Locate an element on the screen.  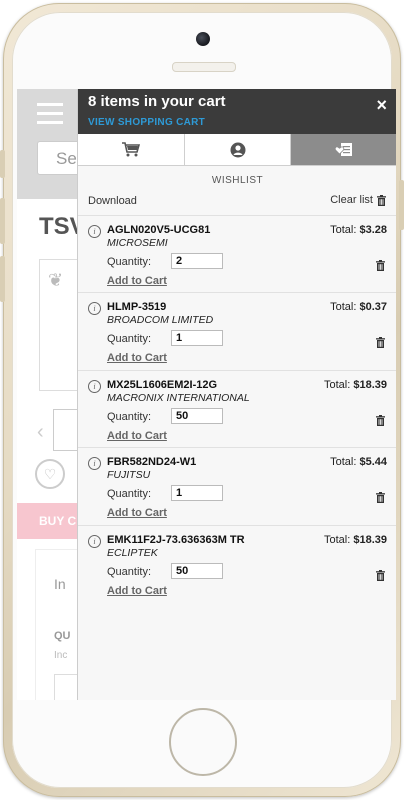
wishlist-icon is located at coordinates (344, 149).